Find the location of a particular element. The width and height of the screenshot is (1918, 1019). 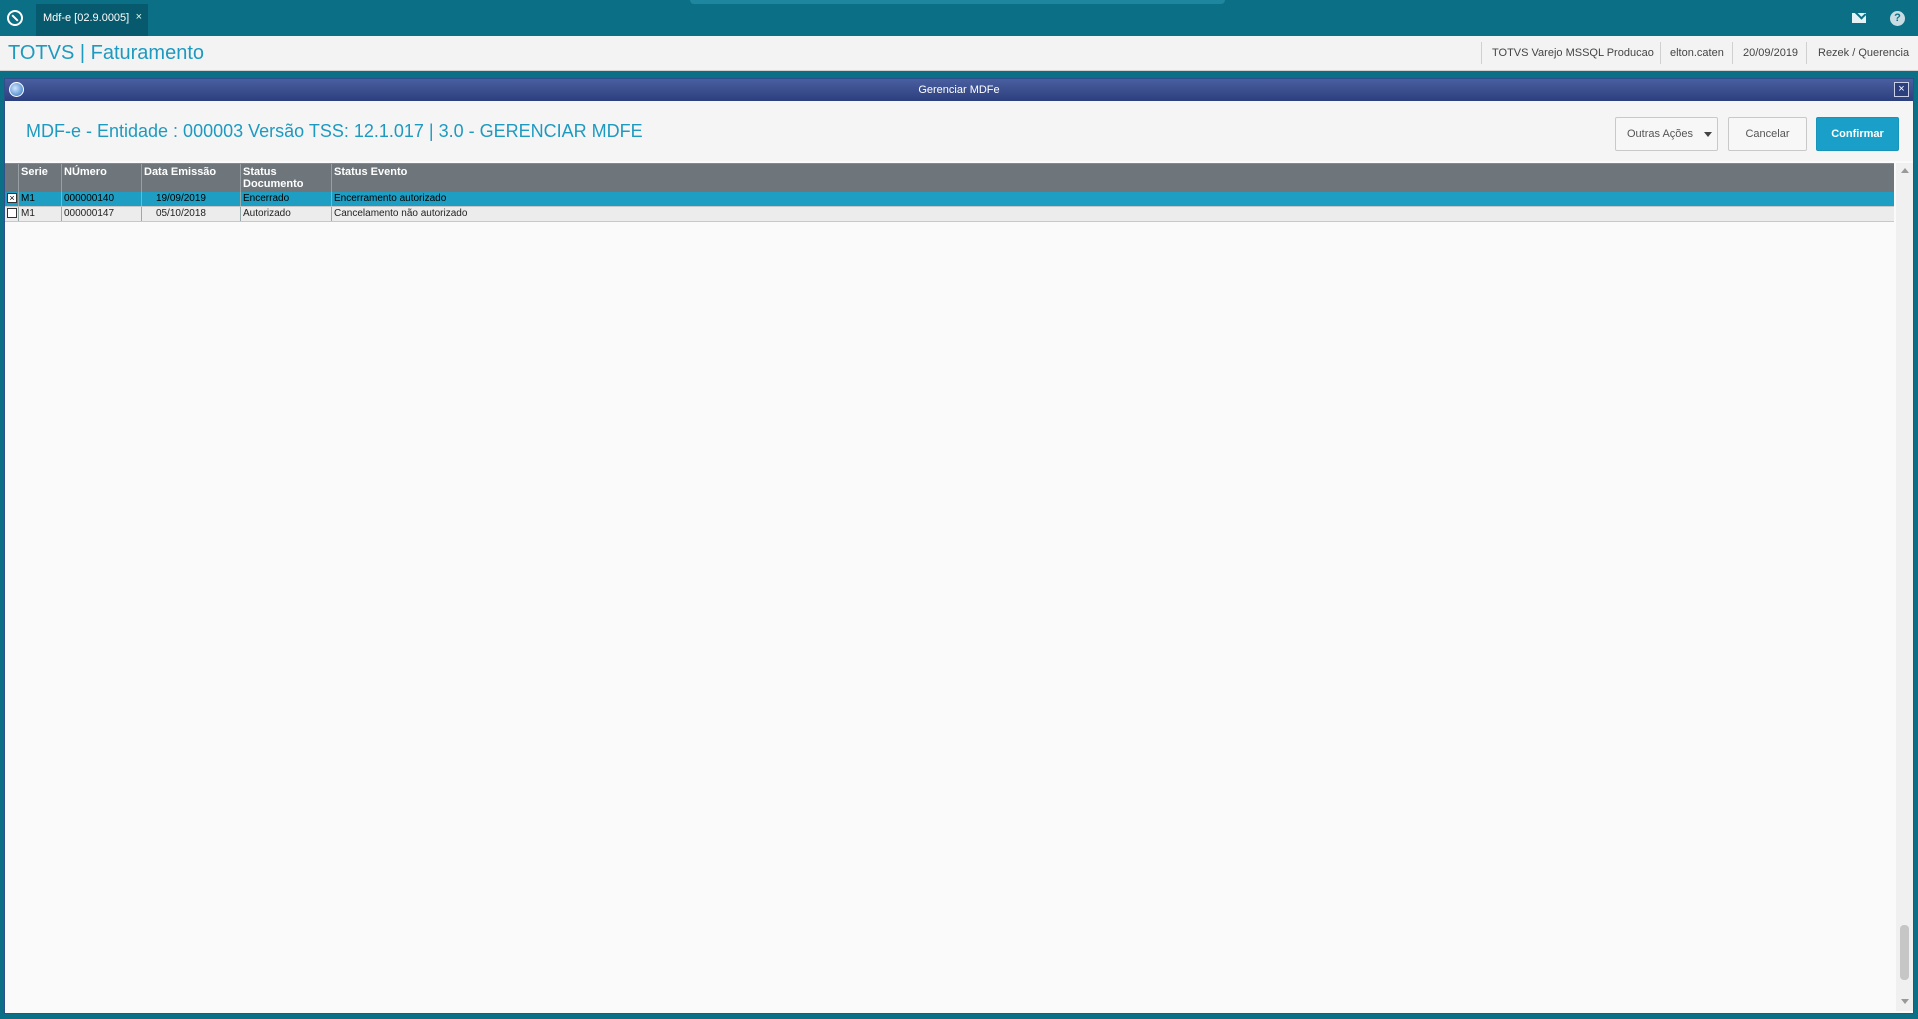

dialog-close-button: × is located at coordinates (1901, 89).